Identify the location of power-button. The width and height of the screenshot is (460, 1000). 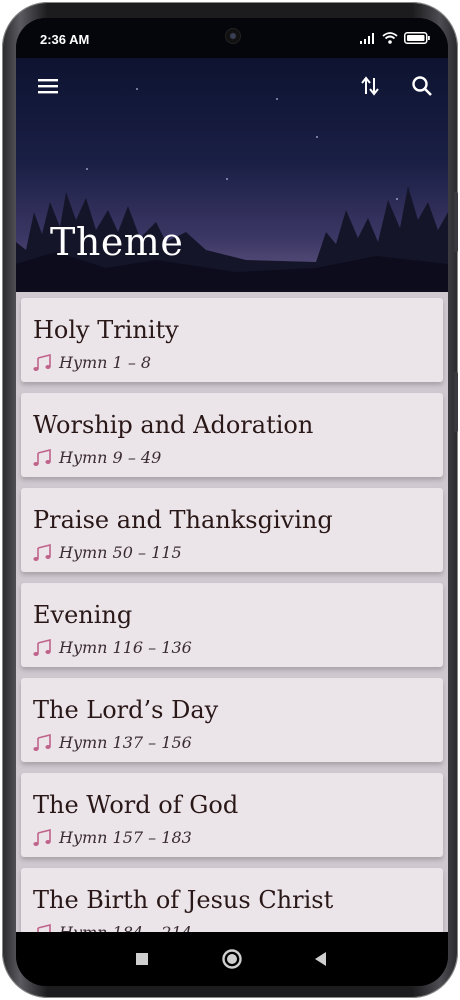
(456, 402).